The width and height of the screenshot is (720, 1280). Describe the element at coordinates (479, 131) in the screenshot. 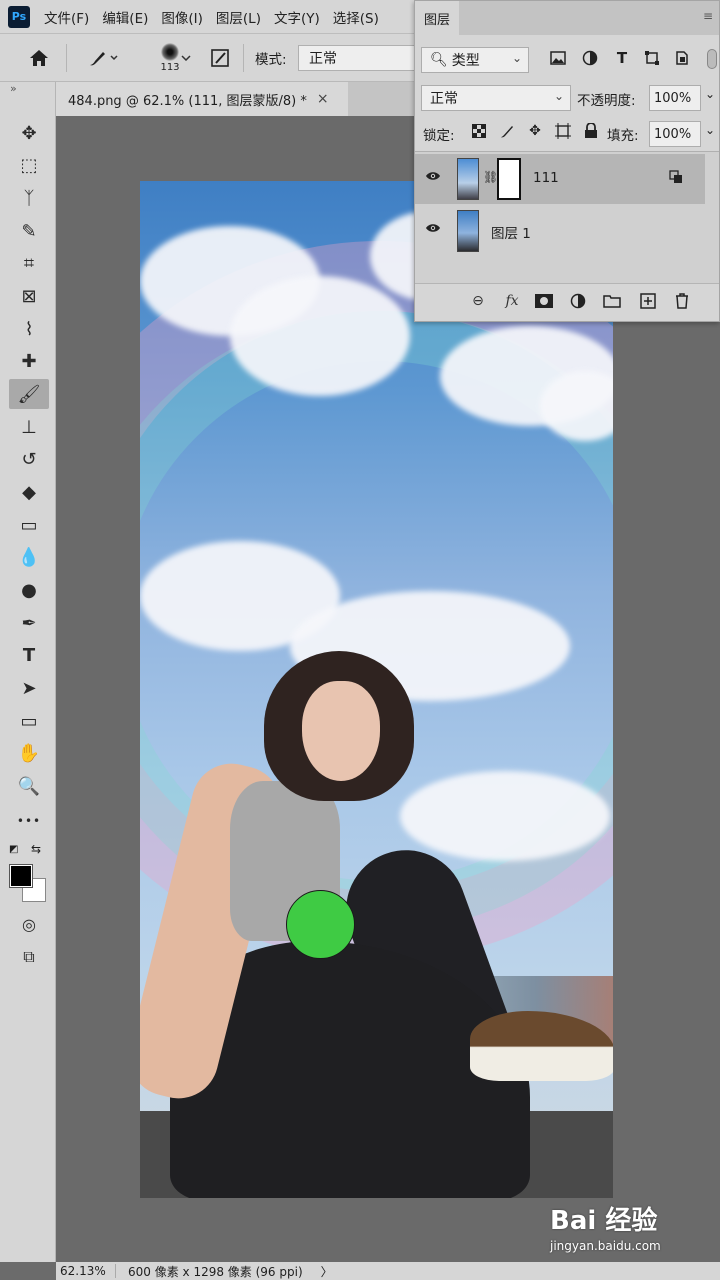

I see `lock-transparent-pixels-icon` at that location.